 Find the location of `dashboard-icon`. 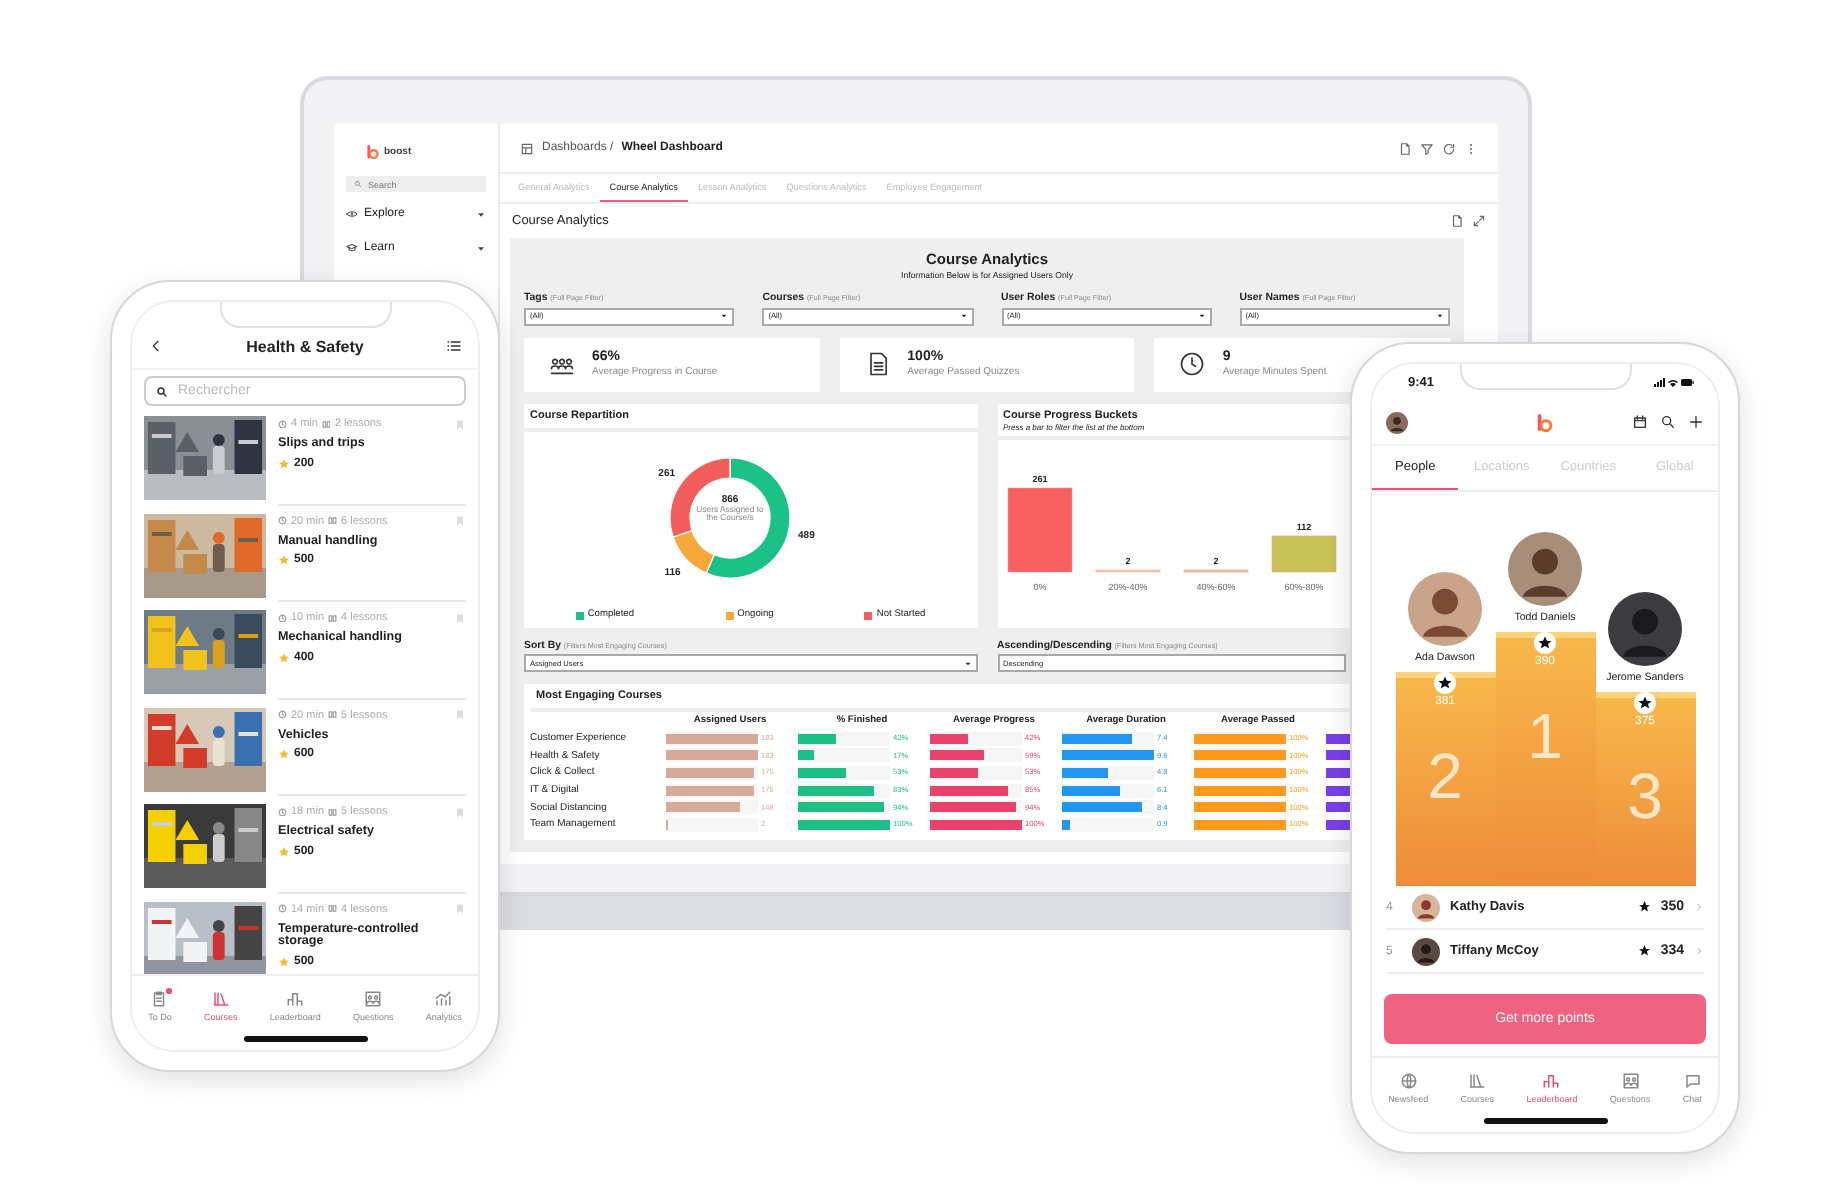

dashboard-icon is located at coordinates (527, 148).